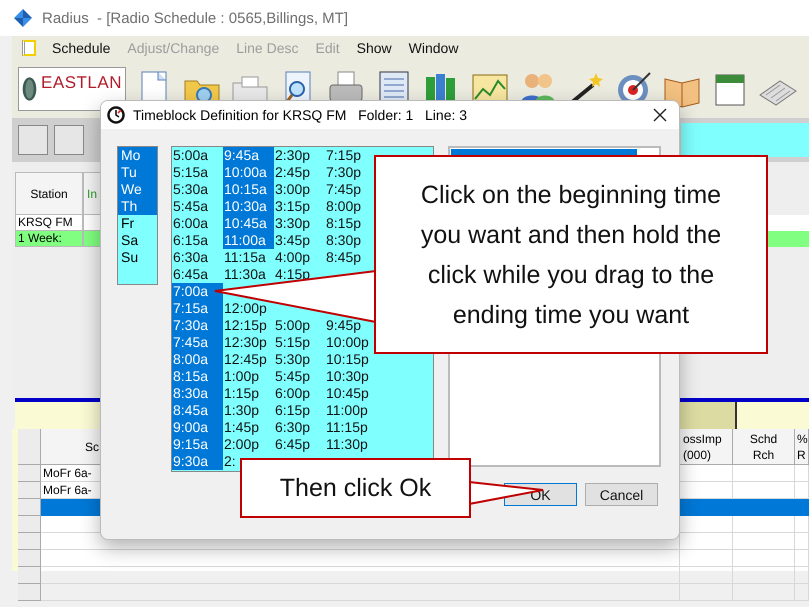 Image resolution: width=809 pixels, height=607 pixels. What do you see at coordinates (293, 359) in the screenshot?
I see `list-item: 5:30p` at bounding box center [293, 359].